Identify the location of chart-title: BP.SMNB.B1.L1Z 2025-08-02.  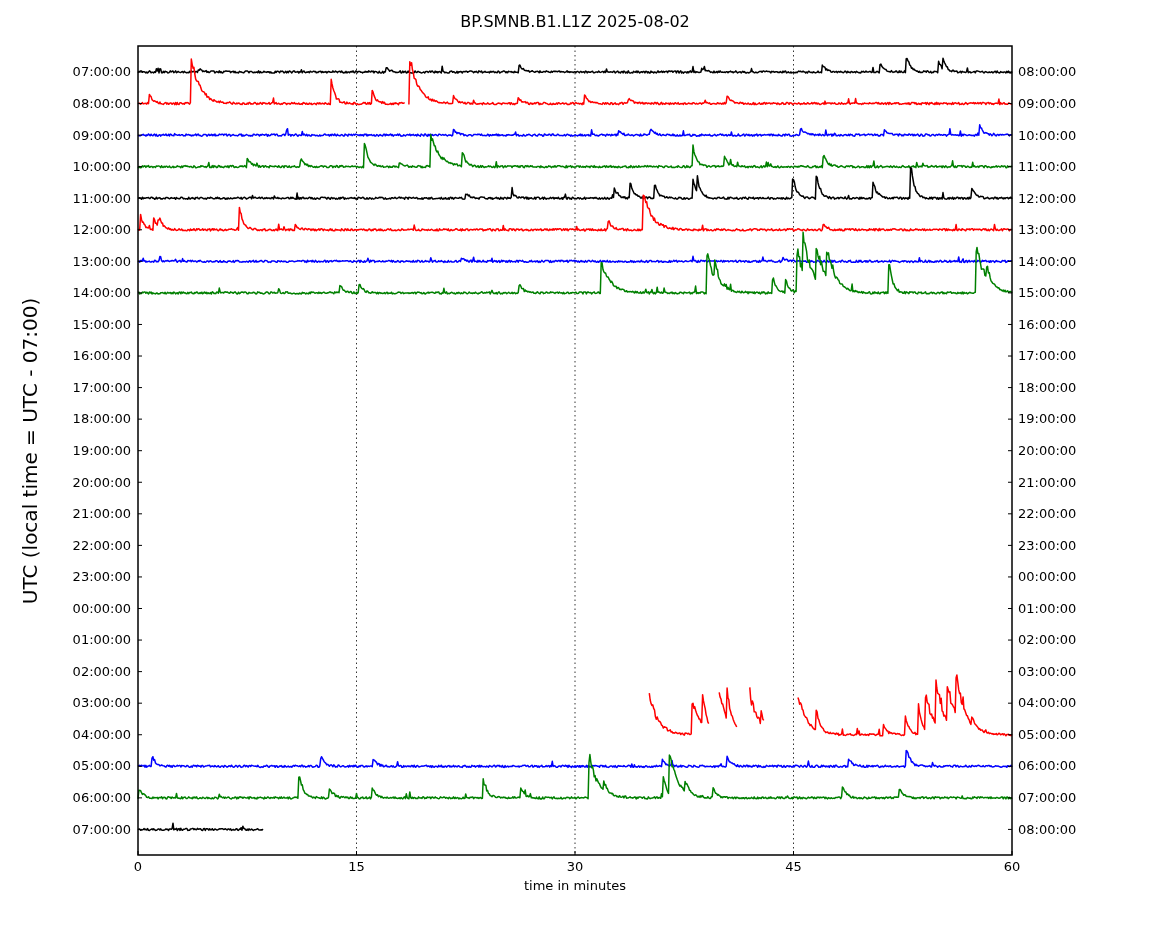
(575, 21).